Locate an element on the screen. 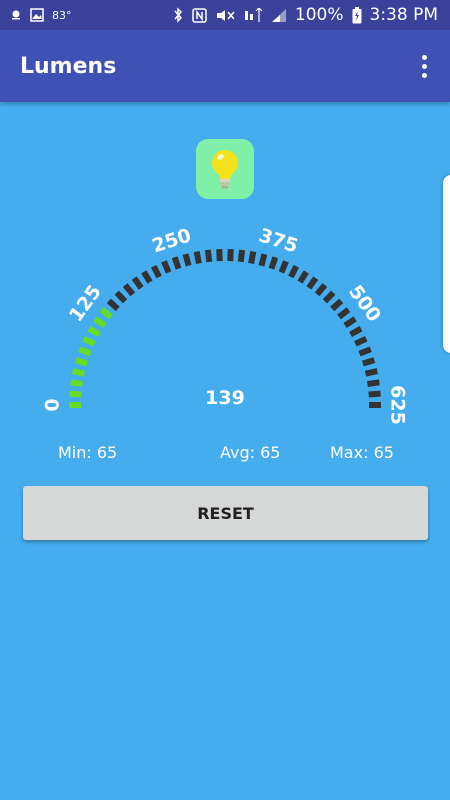  more-options-button is located at coordinates (424, 66).